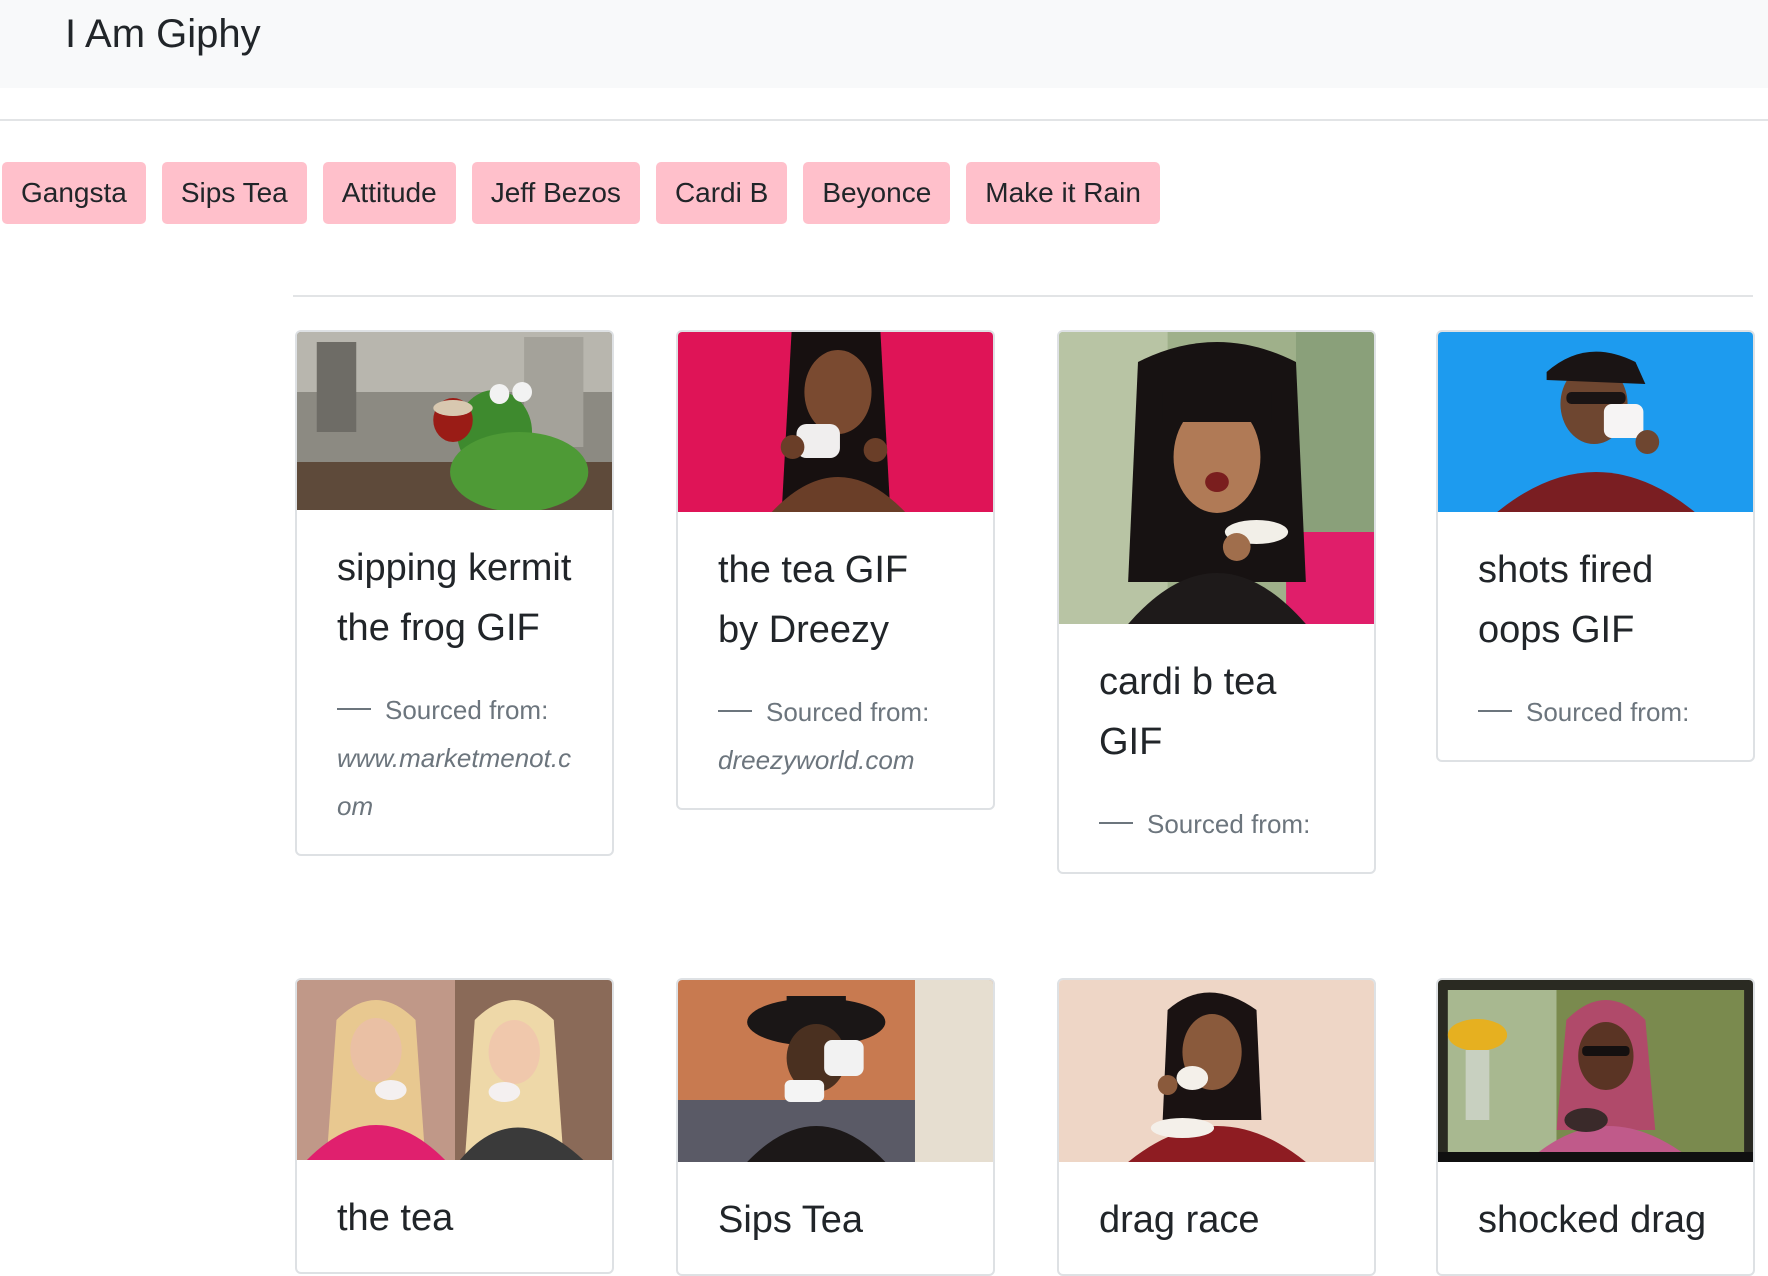  I want to click on topic-button-gangsta: Gangsta, so click(74, 193).